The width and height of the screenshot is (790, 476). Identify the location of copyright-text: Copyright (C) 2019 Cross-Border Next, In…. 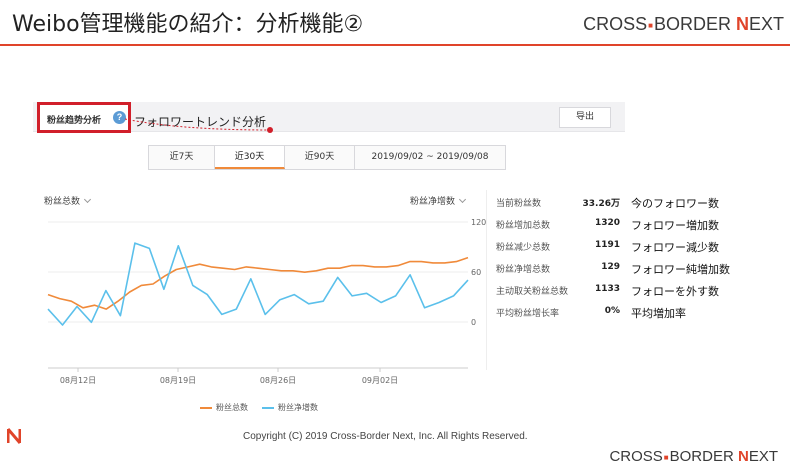
(385, 436).